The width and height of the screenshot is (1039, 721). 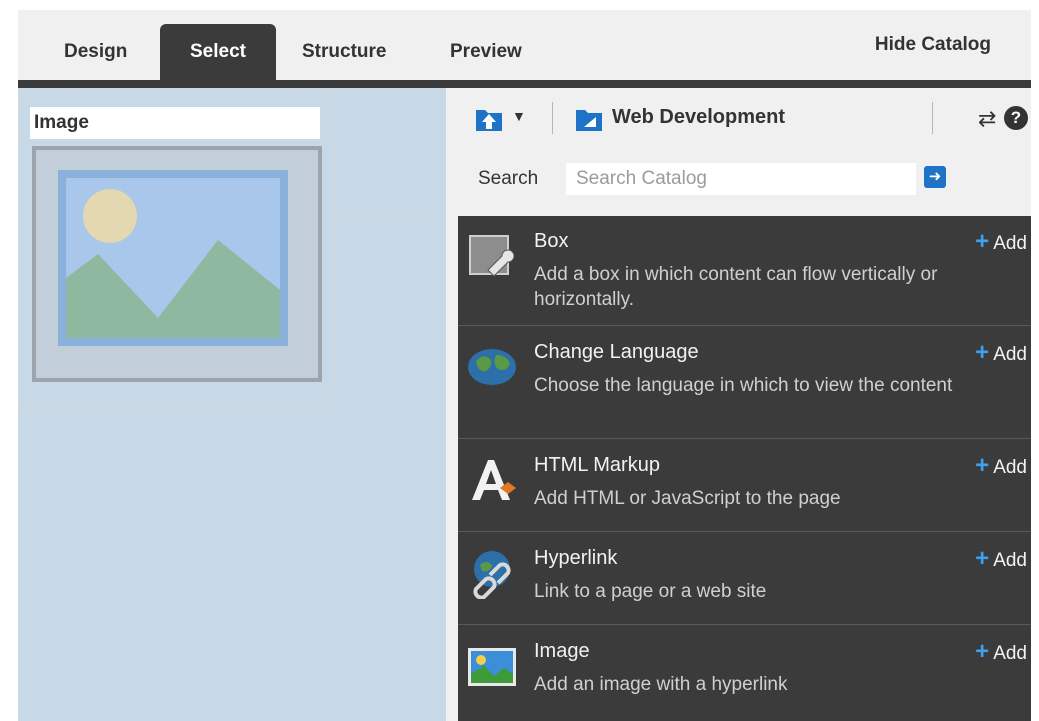 I want to click on item-name: Change Language, so click(x=616, y=352).